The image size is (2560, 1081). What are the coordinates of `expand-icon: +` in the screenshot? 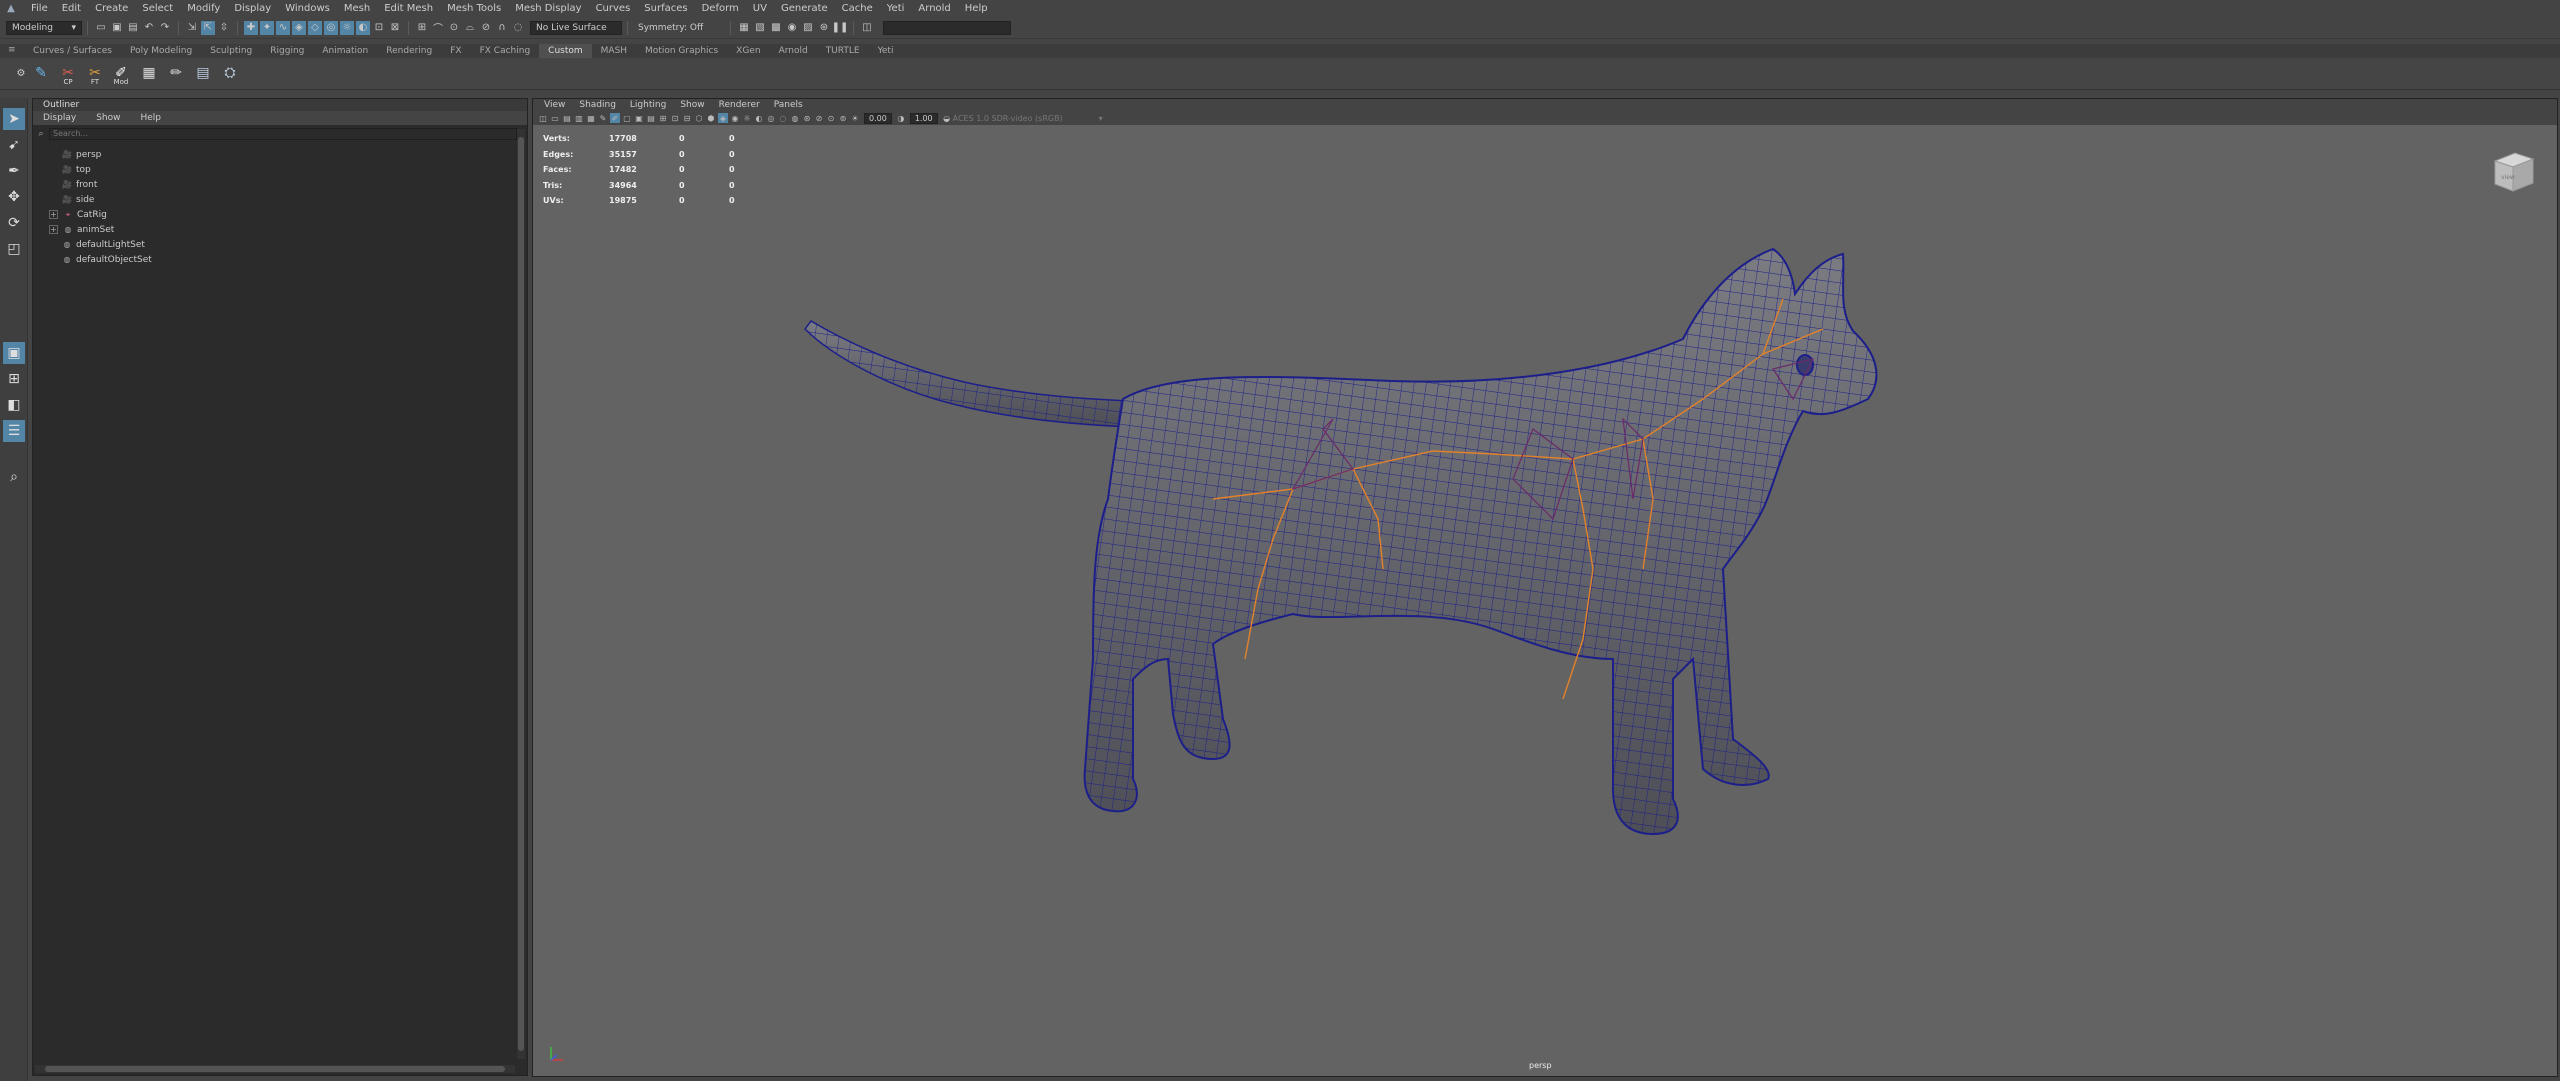 It's located at (53, 229).